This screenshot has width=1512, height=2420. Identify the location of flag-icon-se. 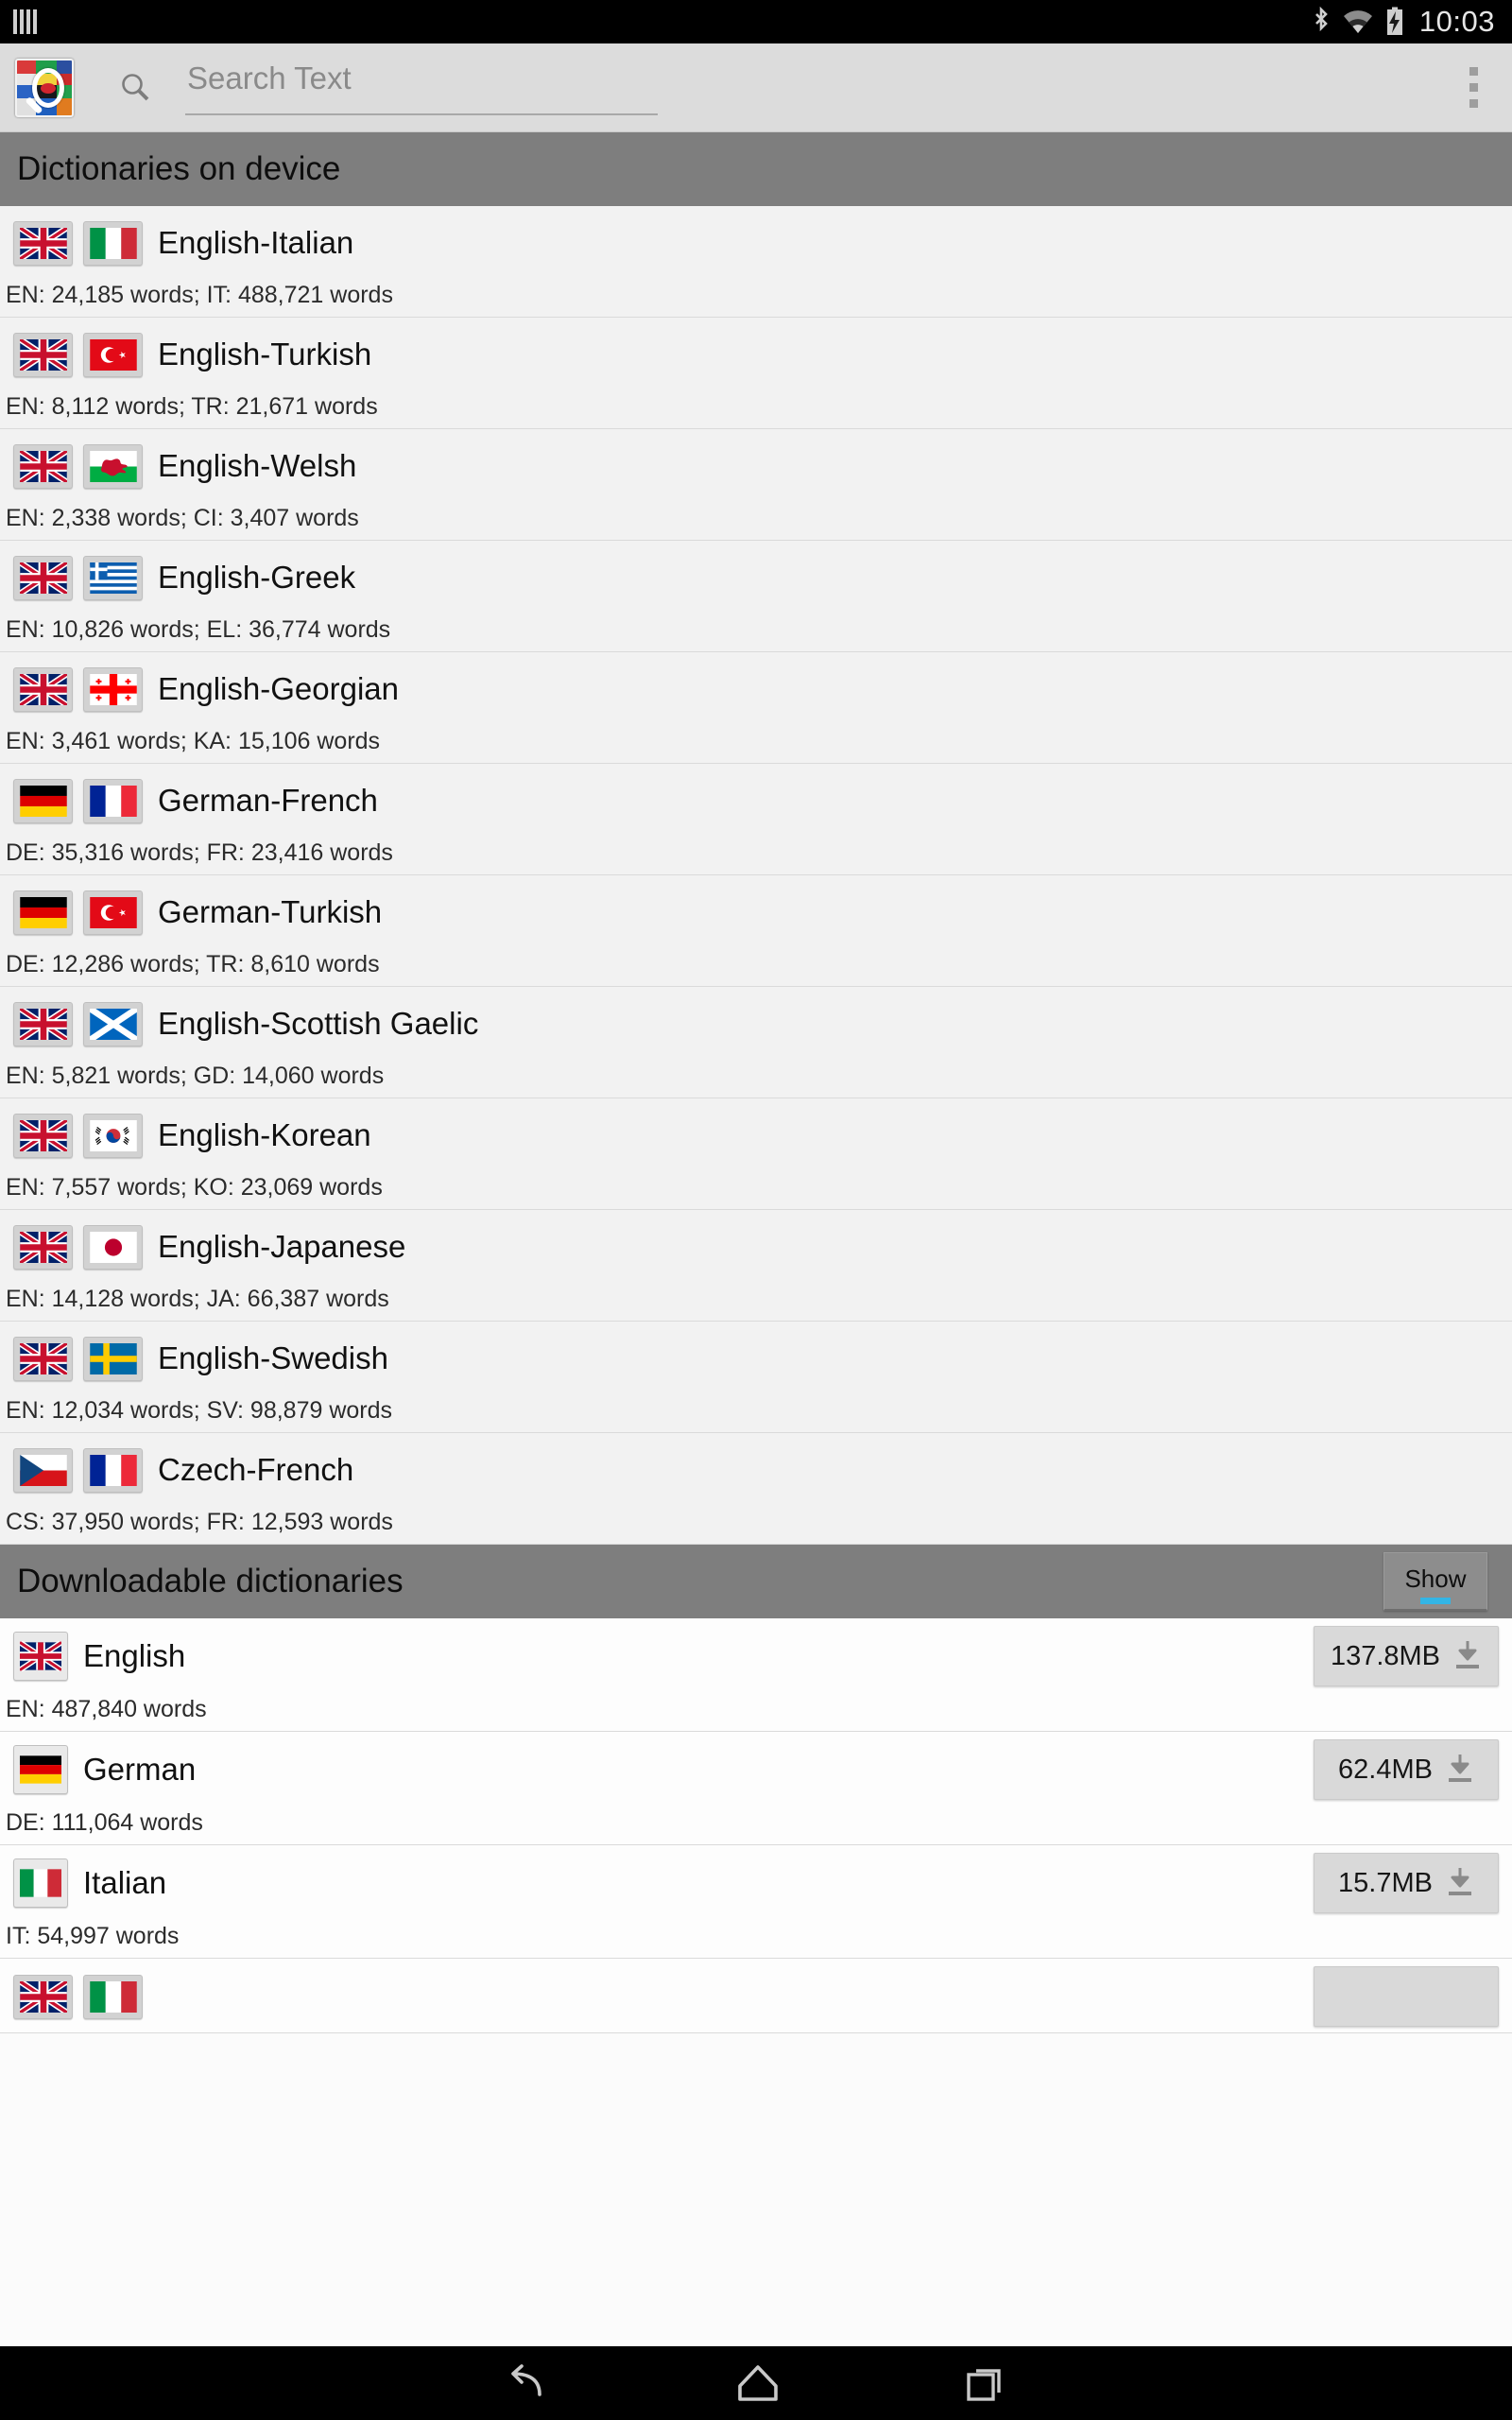
(113, 1359).